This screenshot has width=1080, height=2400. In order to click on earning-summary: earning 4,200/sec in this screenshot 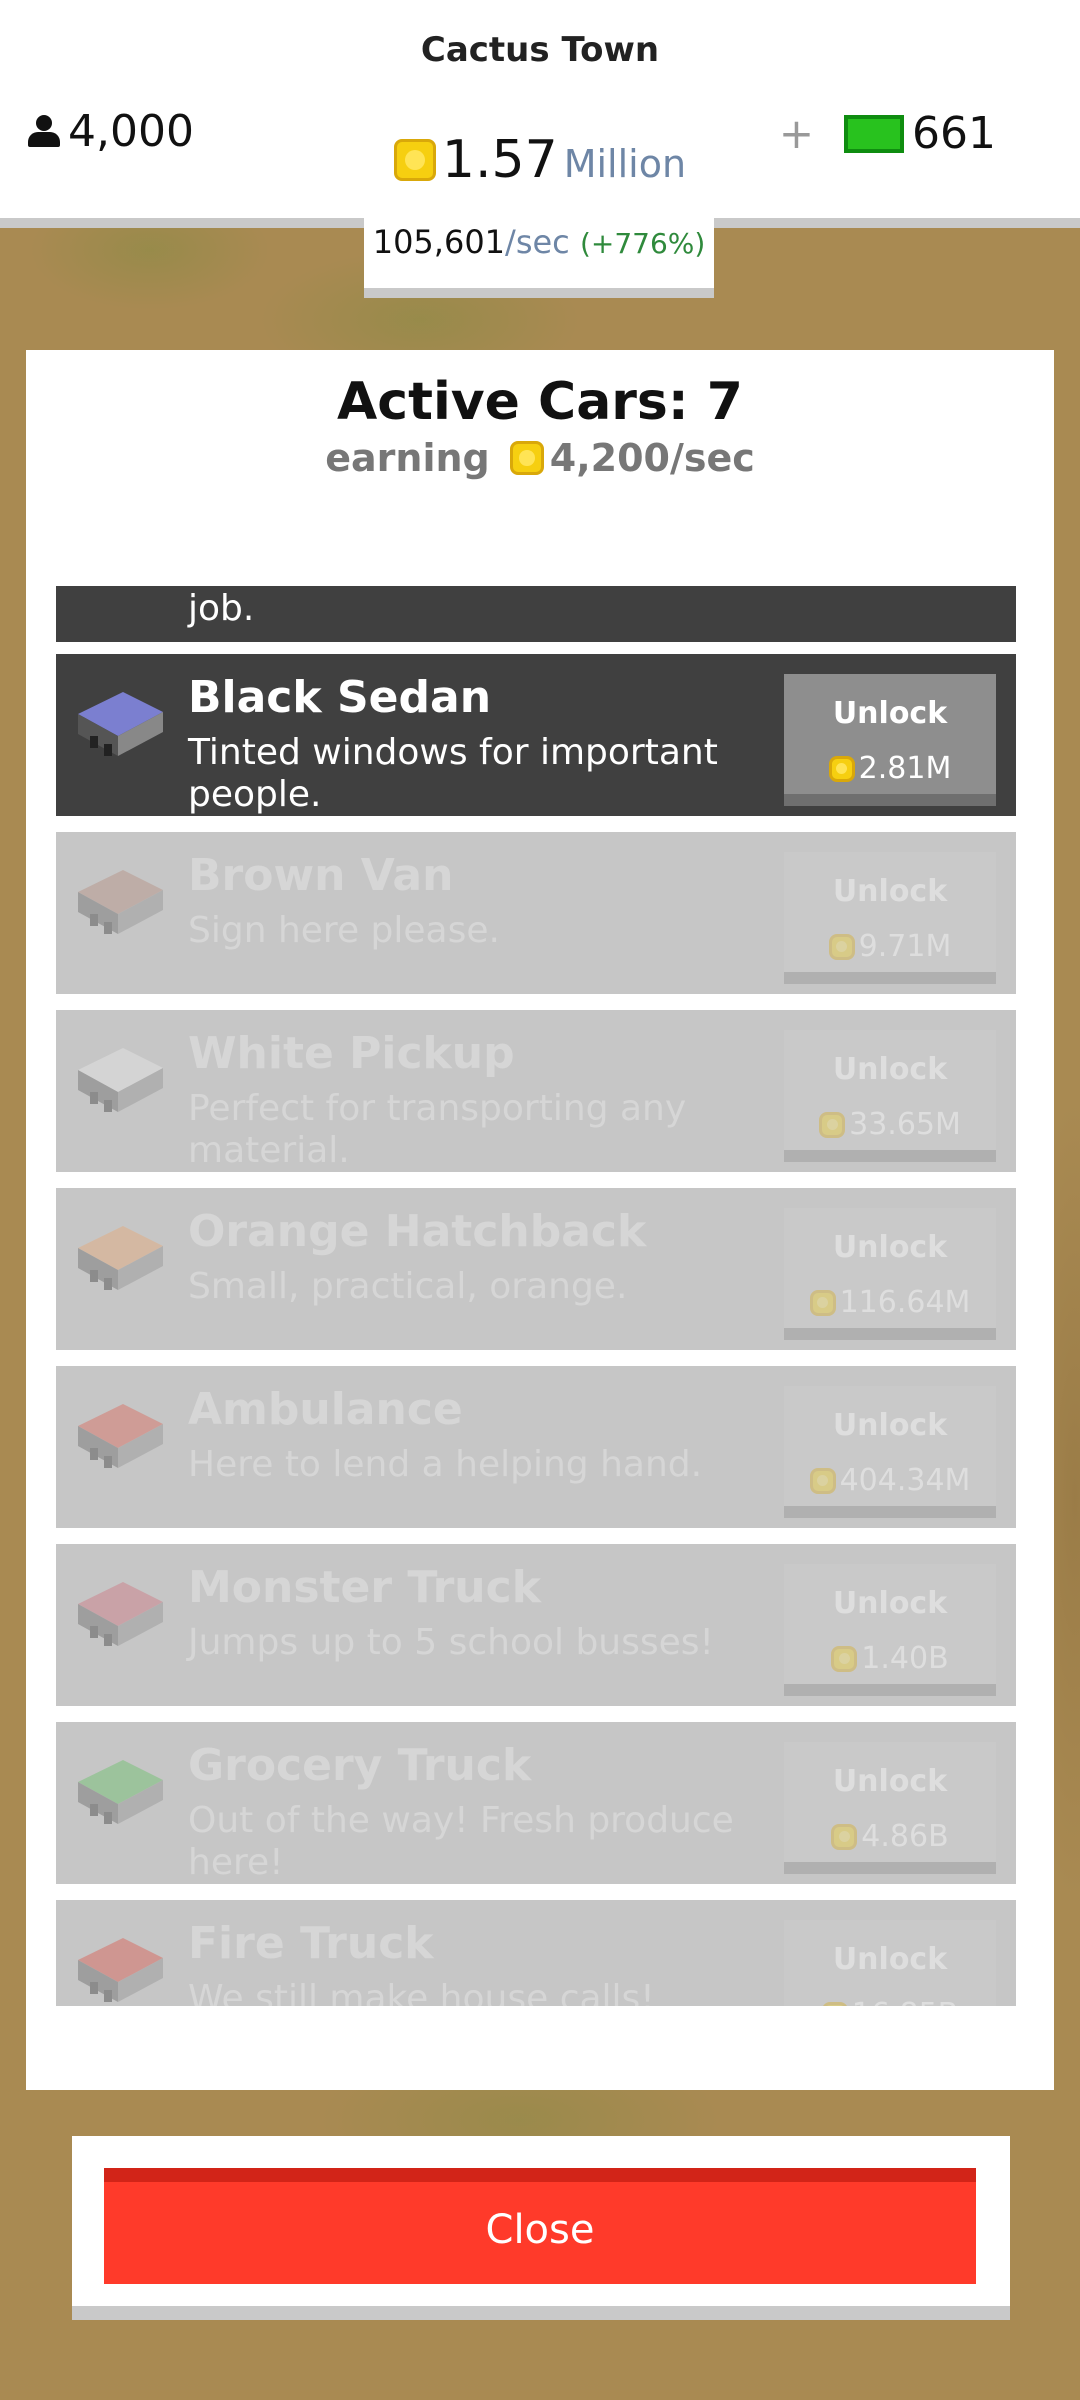, I will do `click(540, 458)`.